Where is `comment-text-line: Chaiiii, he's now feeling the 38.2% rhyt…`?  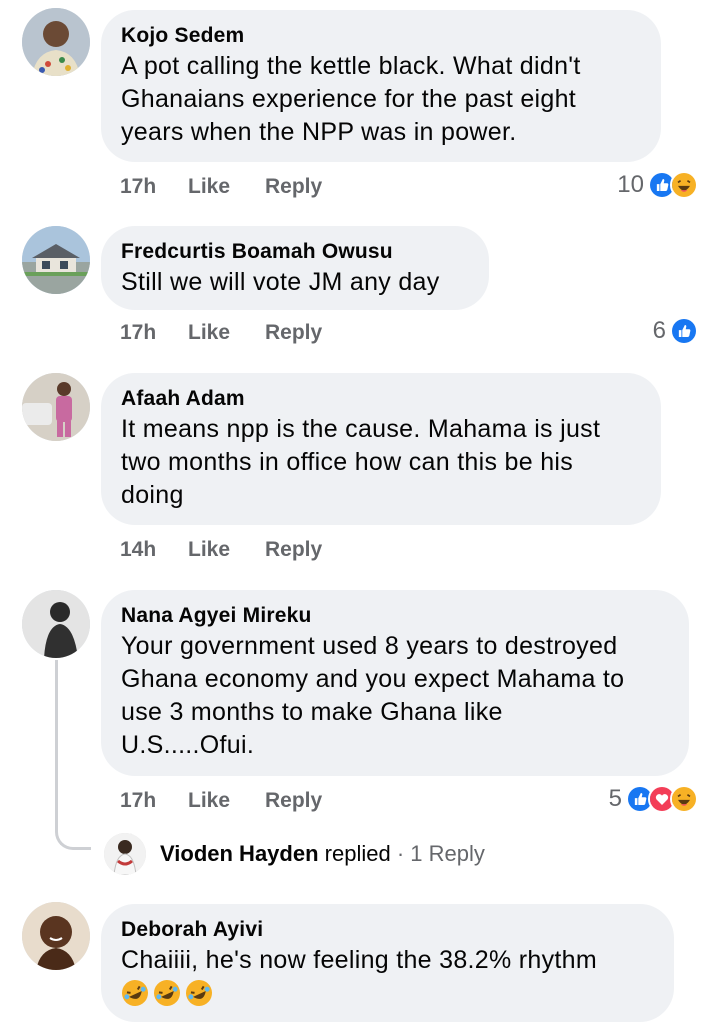
comment-text-line: Chaiiii, he's now feeling the 38.2% rhyt… is located at coordinates (359, 960).